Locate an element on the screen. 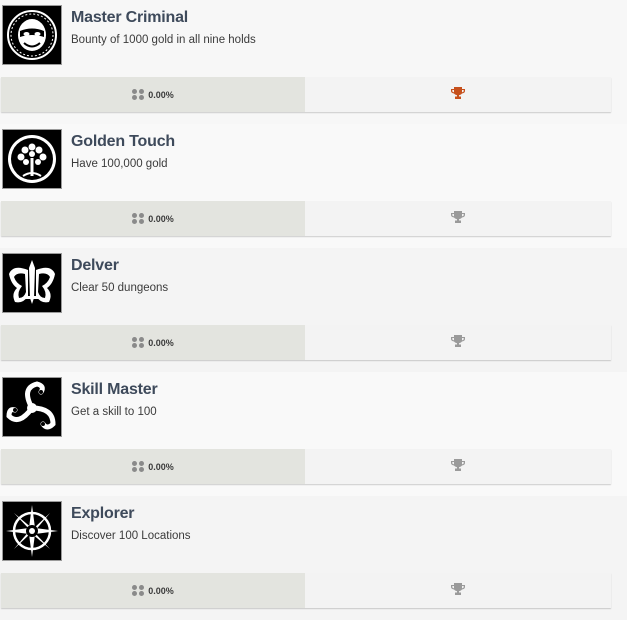 The width and height of the screenshot is (627, 620). achievement-description: Get a skill to 100 is located at coordinates (114, 412).